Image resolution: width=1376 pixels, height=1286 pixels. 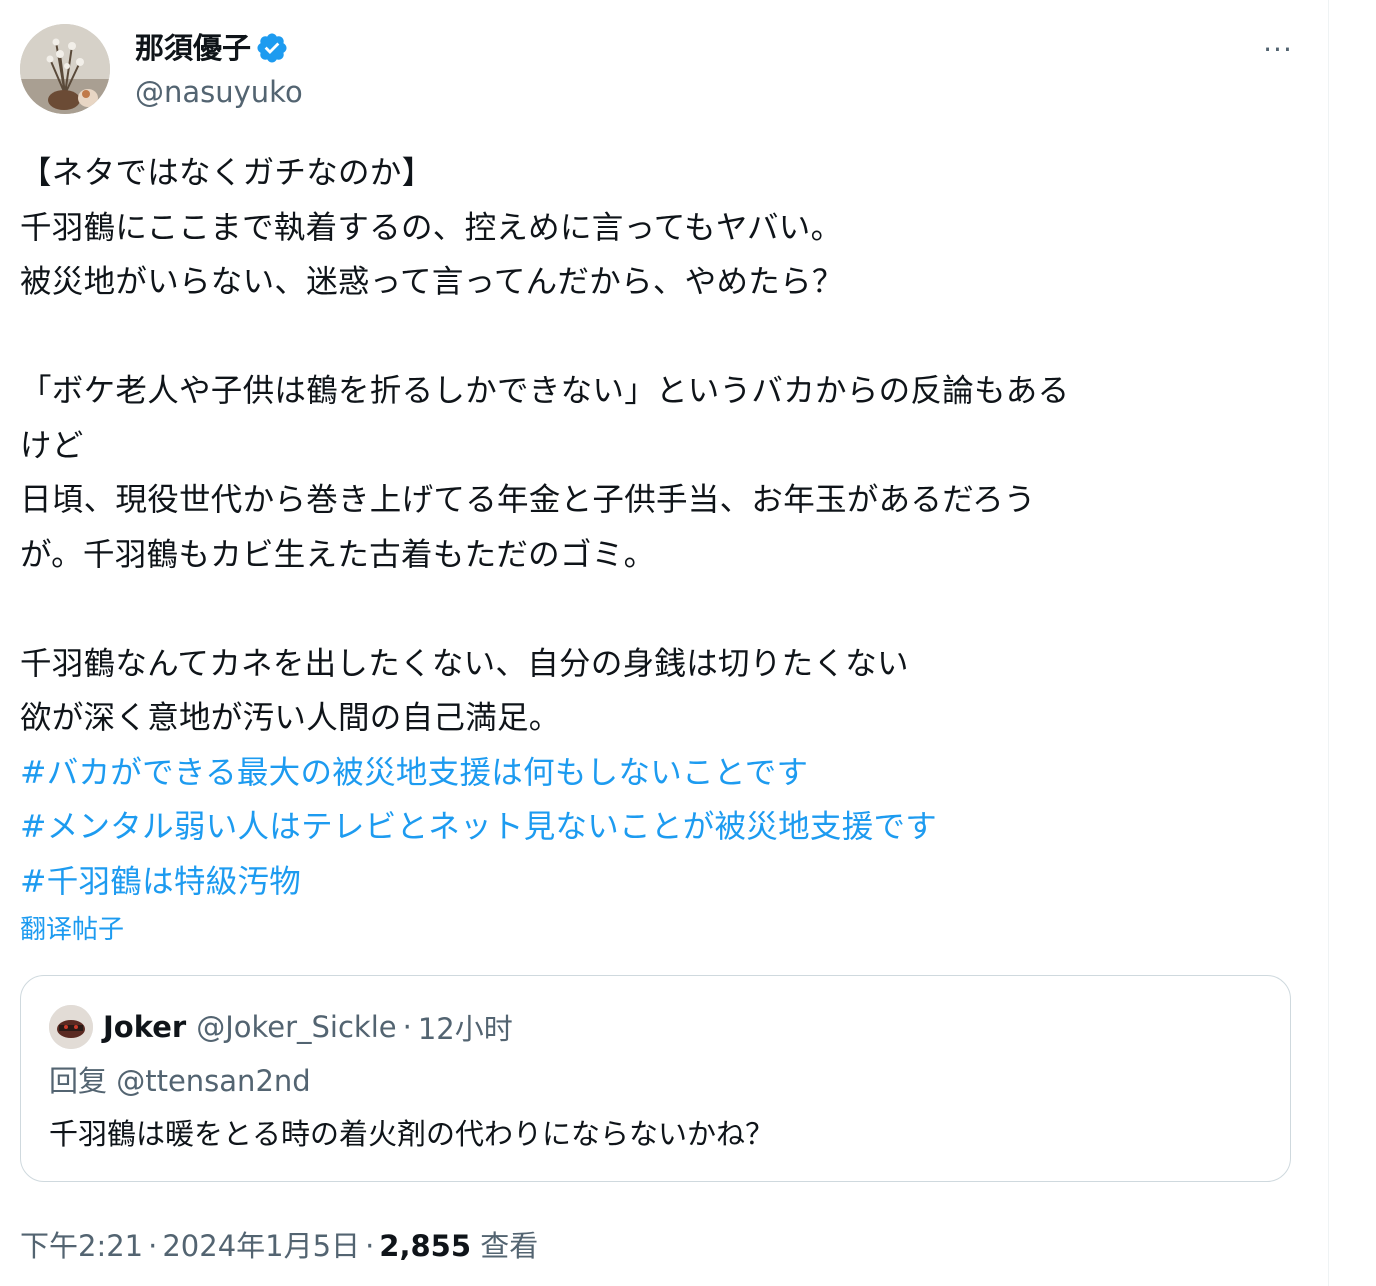 I want to click on quoted-author-avatar, so click(x=71, y=1027).